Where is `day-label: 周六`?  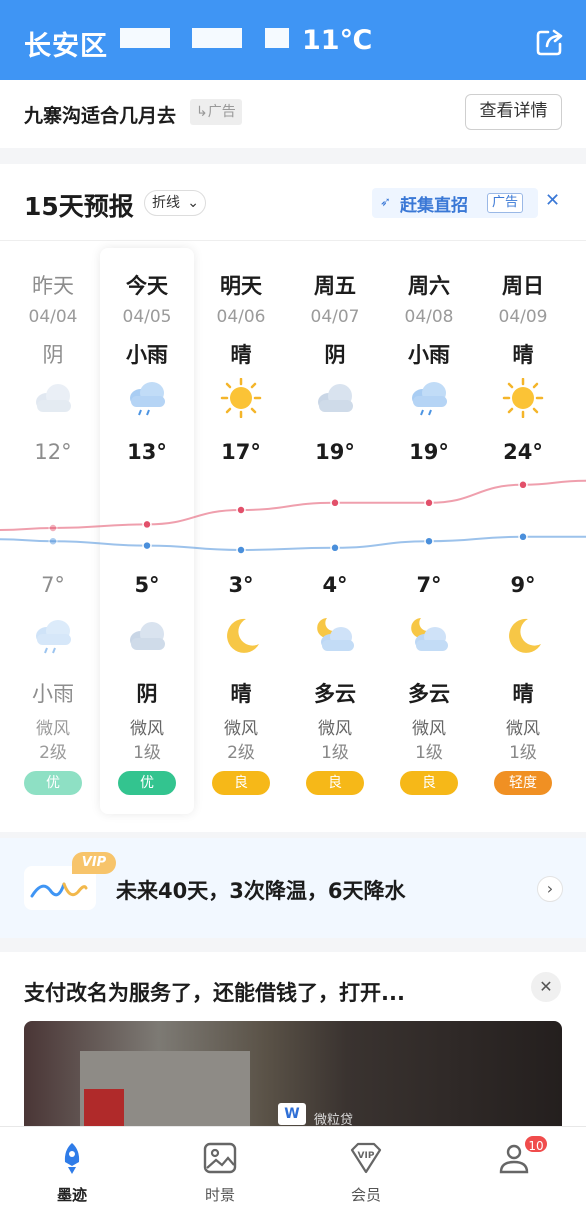 day-label: 周六 is located at coordinates (429, 286).